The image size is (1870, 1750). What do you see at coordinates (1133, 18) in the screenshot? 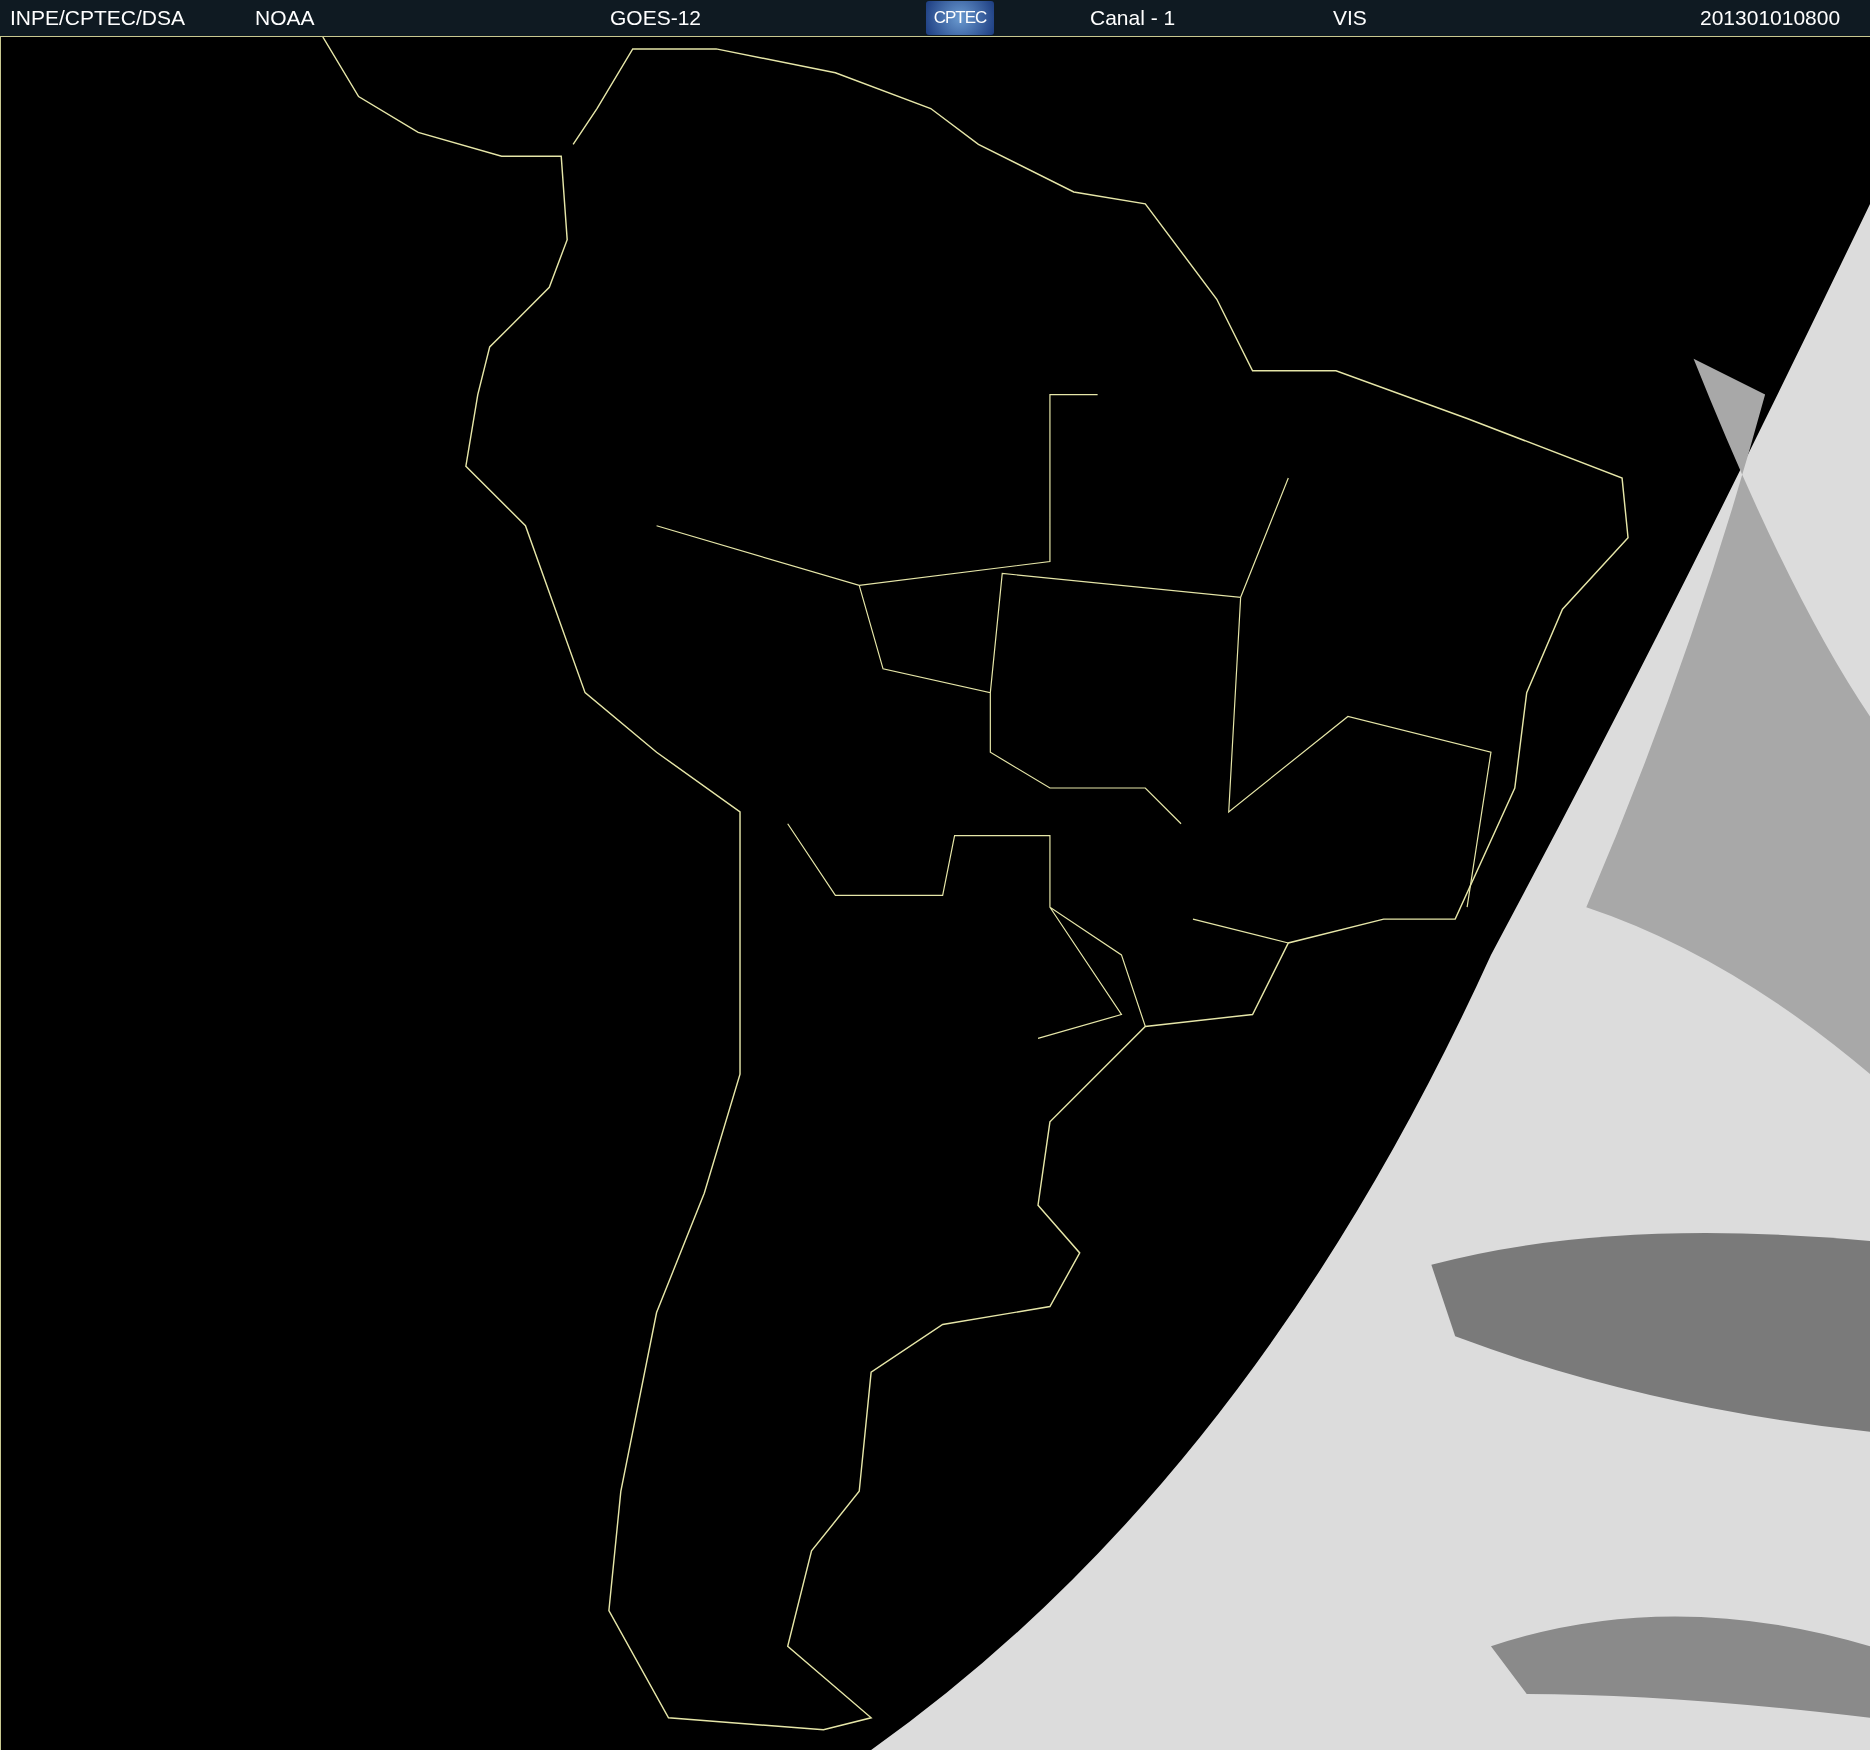
I see `header-label: Canal - 1` at bounding box center [1133, 18].